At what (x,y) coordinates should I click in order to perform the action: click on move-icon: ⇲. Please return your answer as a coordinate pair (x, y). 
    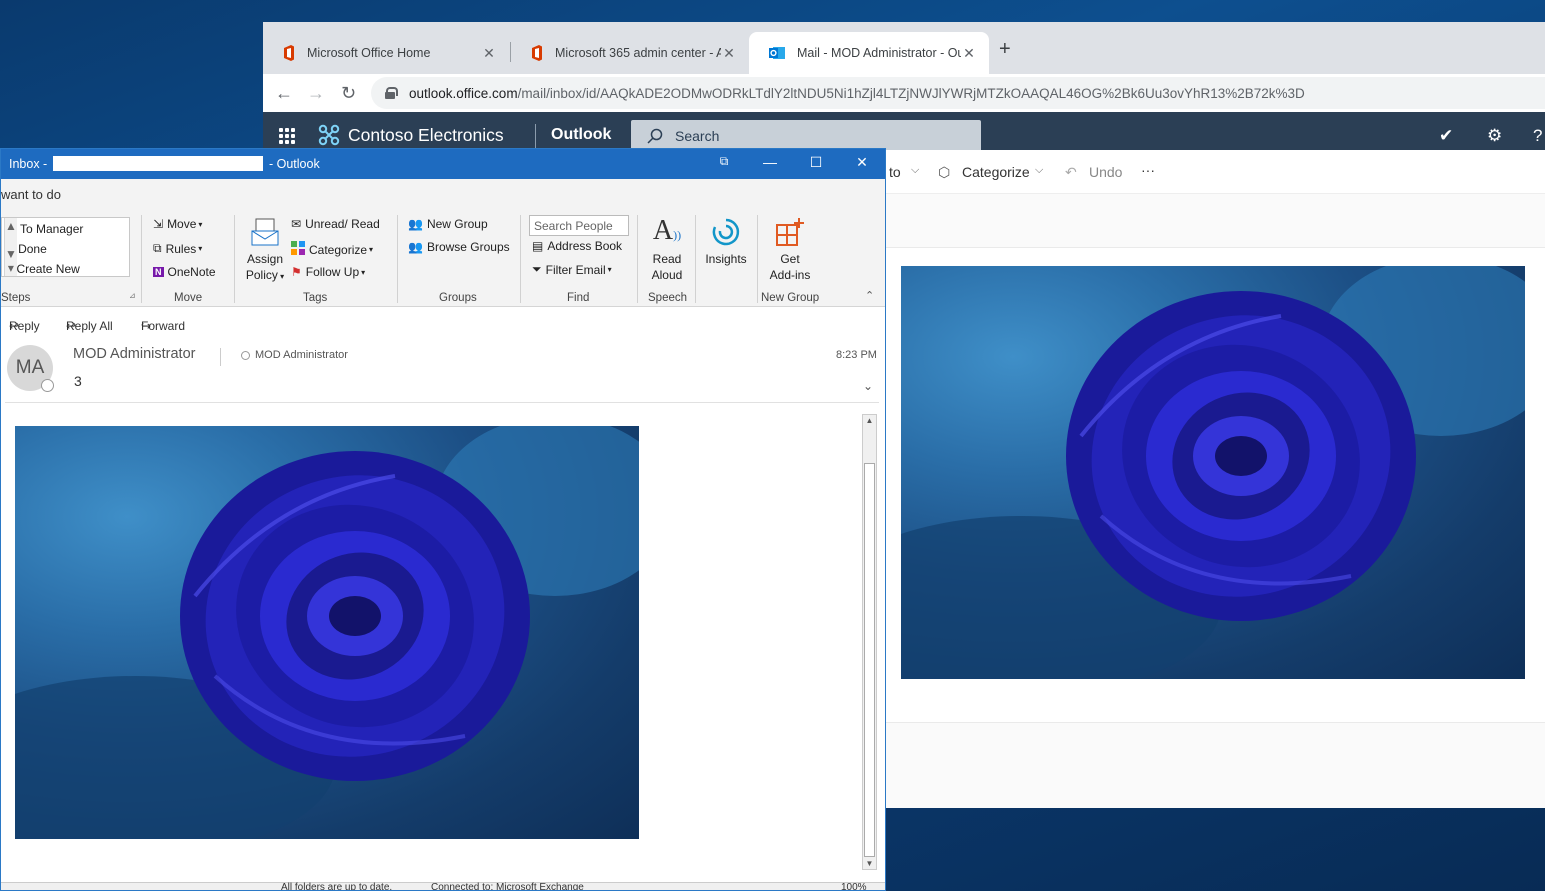
    Looking at the image, I should click on (158, 224).